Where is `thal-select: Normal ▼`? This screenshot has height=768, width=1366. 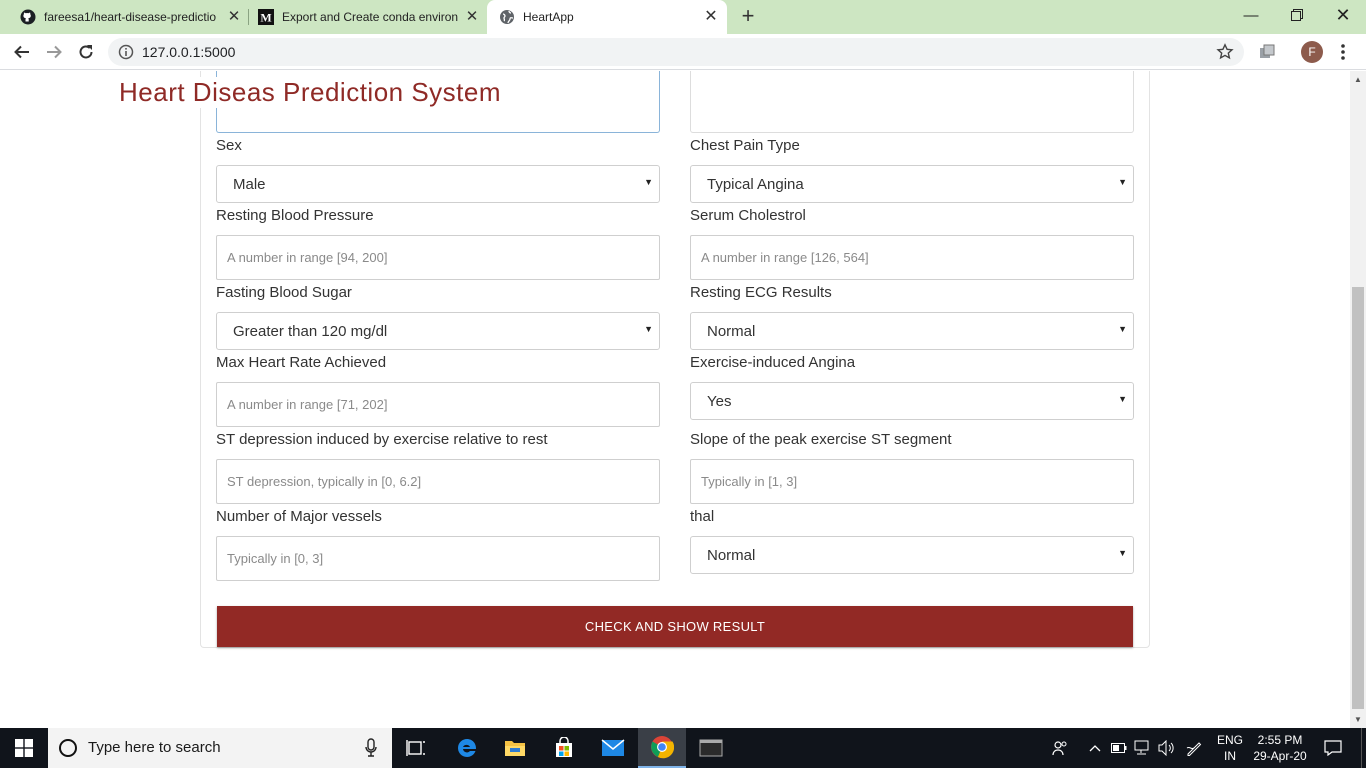
thal-select: Normal ▼ is located at coordinates (912, 555).